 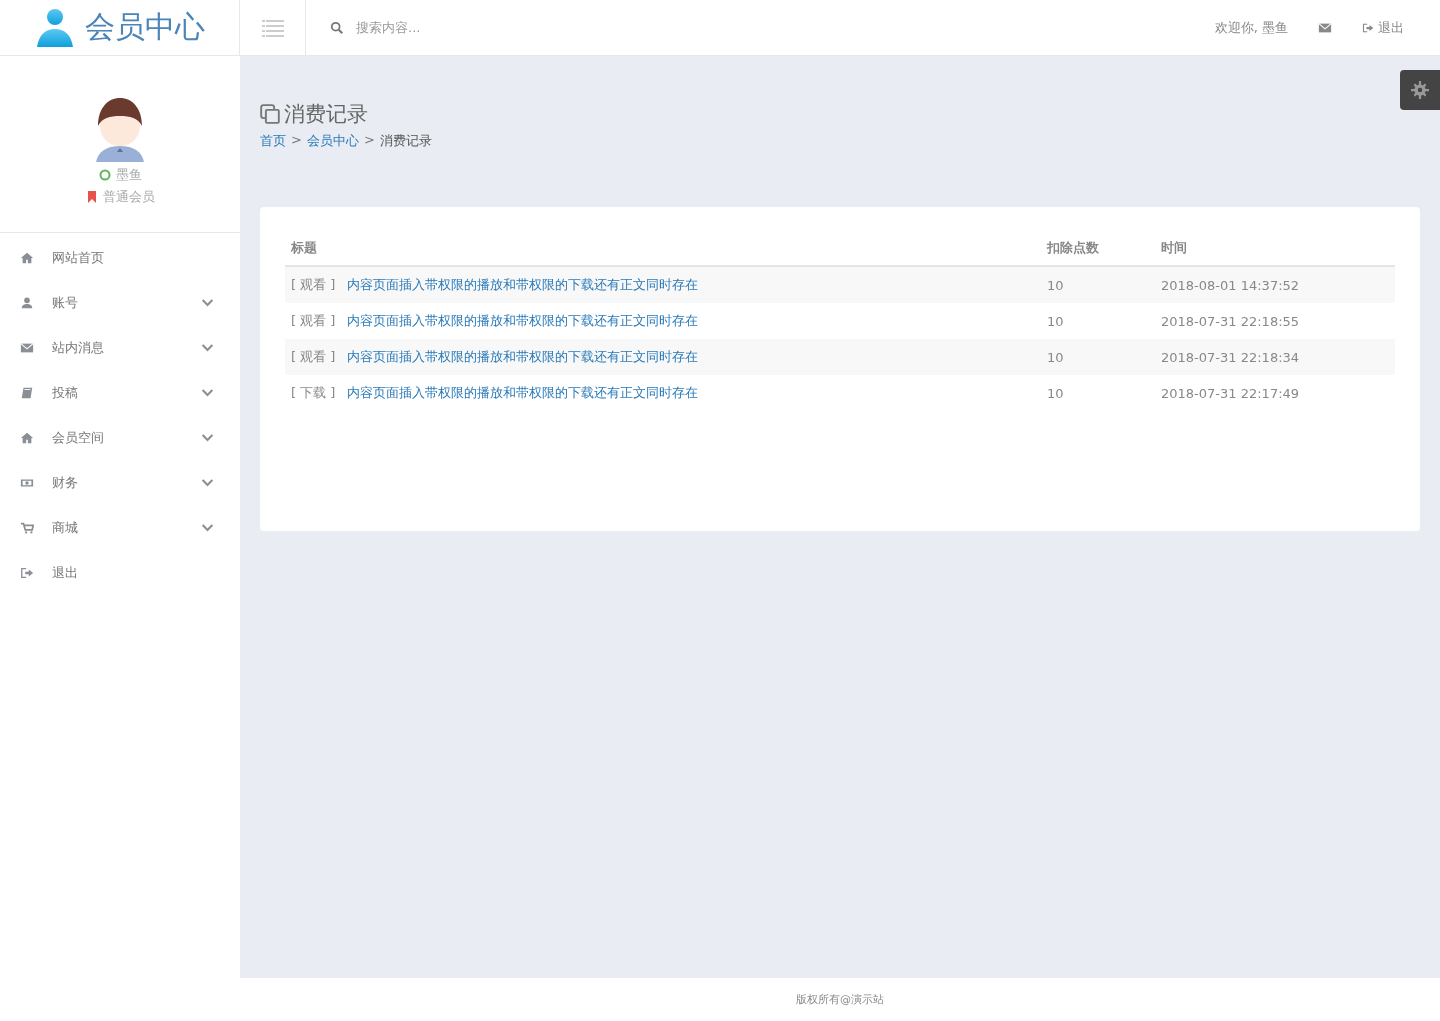 What do you see at coordinates (120, 257) in the screenshot?
I see `sidebar-item: 网站首页` at bounding box center [120, 257].